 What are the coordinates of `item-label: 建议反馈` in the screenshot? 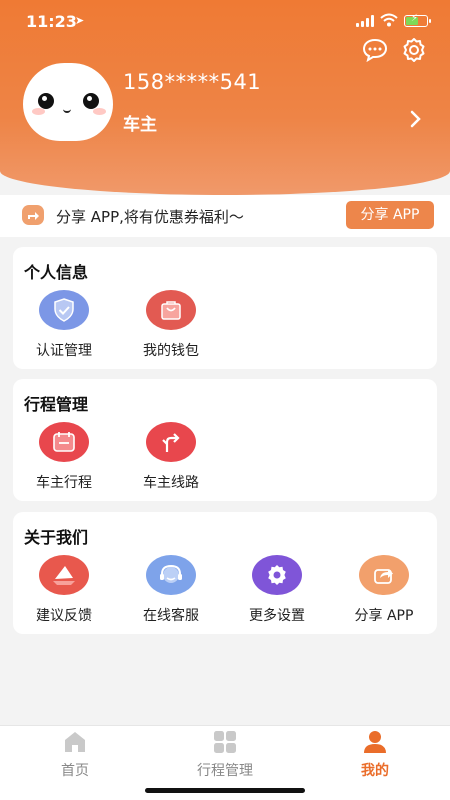 It's located at (64, 616).